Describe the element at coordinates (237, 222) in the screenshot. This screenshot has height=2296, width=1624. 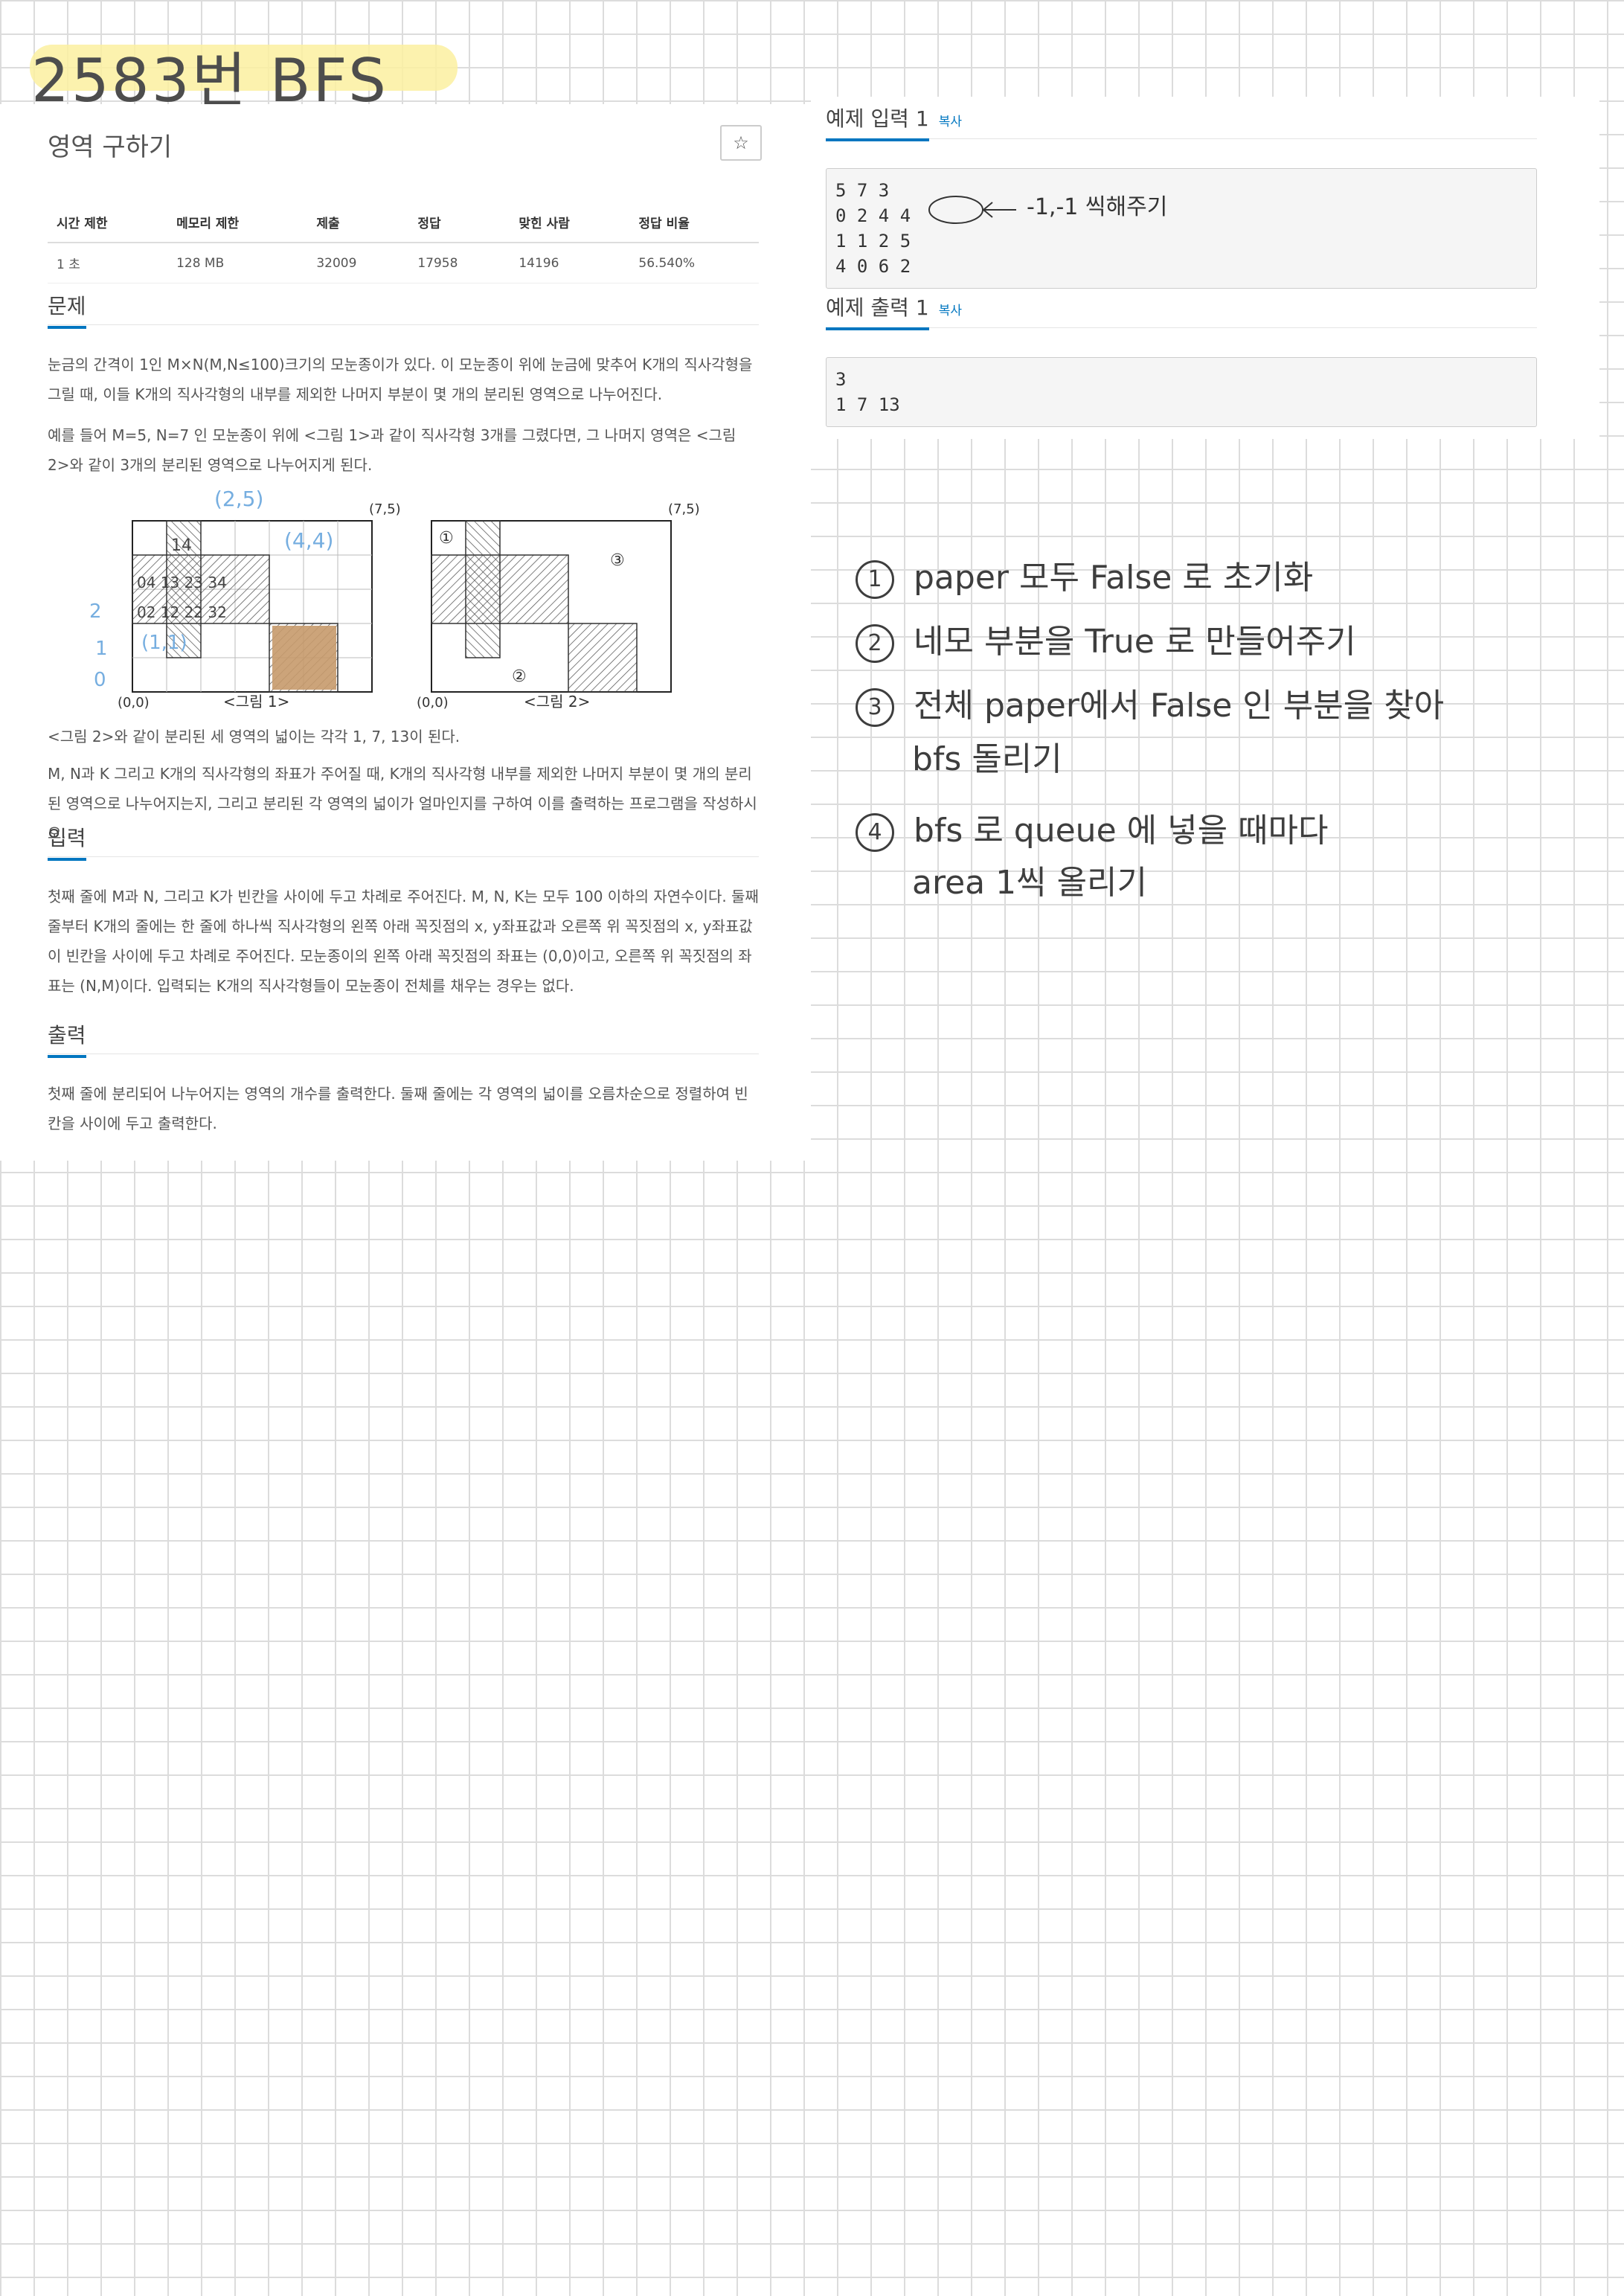
I see `table-header: 메모리 제한` at that location.